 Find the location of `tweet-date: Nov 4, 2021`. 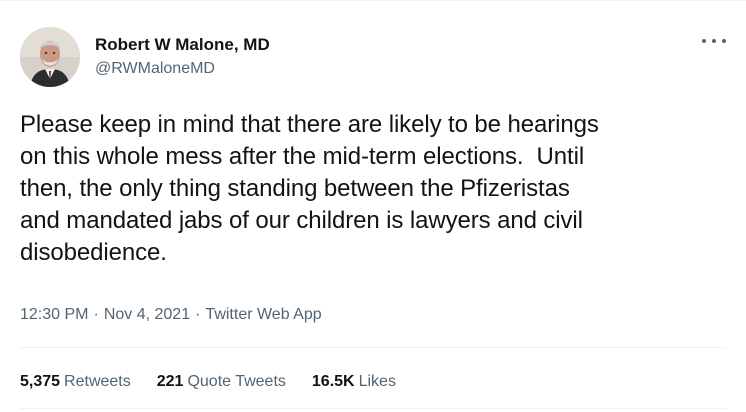

tweet-date: Nov 4, 2021 is located at coordinates (147, 315).